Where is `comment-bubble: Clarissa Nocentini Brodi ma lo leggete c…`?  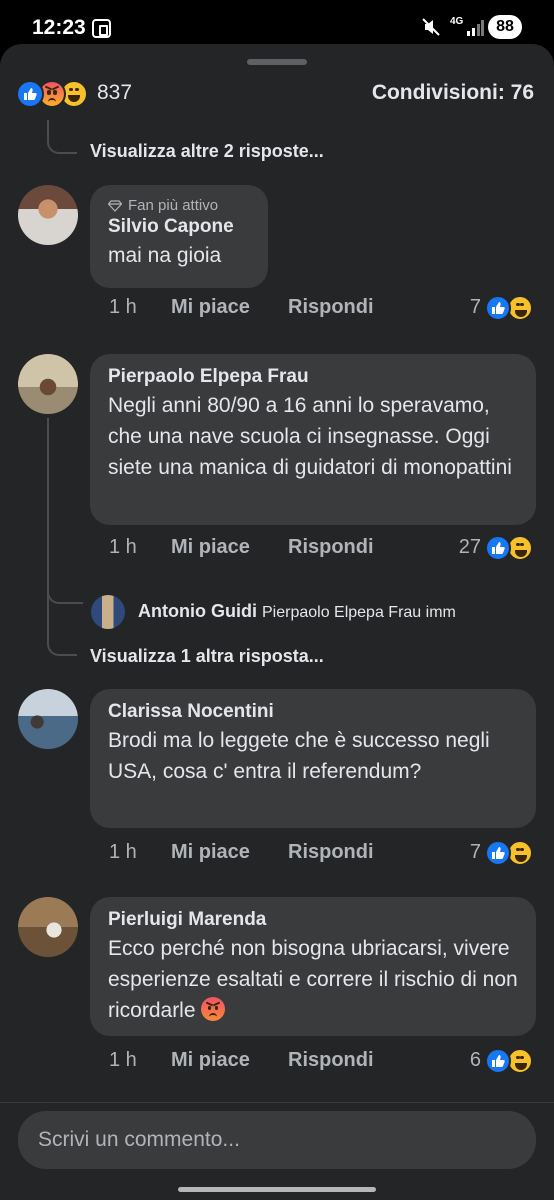 comment-bubble: Clarissa Nocentini Brodi ma lo leggete c… is located at coordinates (313, 758).